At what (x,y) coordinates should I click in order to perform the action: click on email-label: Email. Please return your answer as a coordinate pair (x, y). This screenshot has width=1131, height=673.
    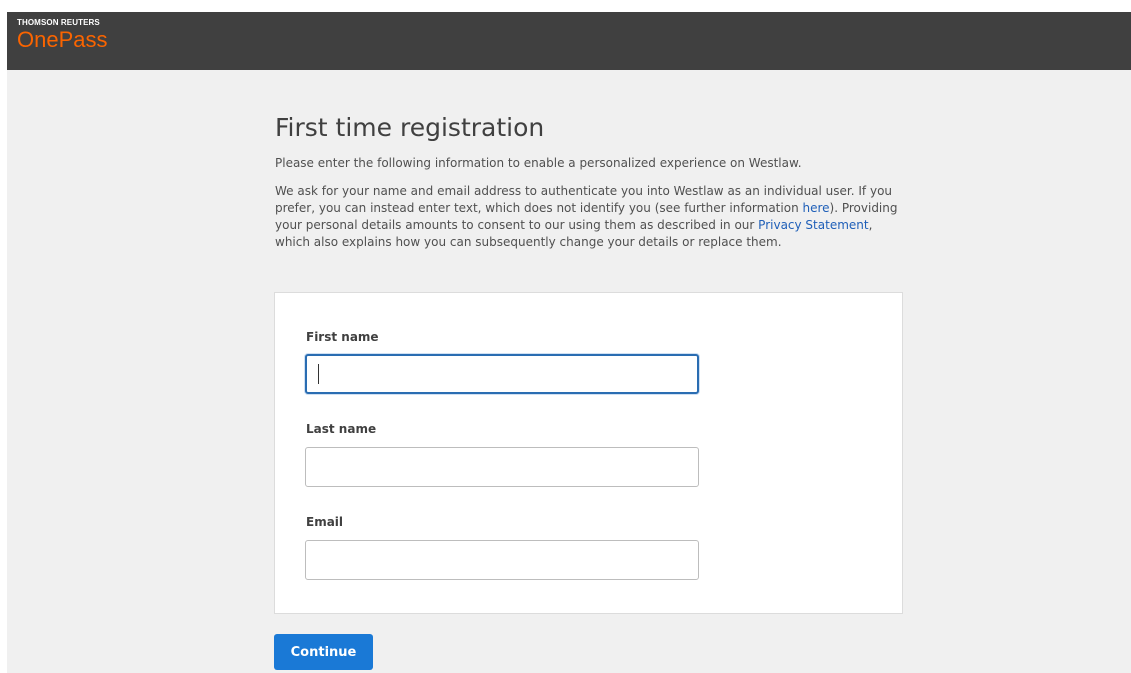
    Looking at the image, I should click on (325, 522).